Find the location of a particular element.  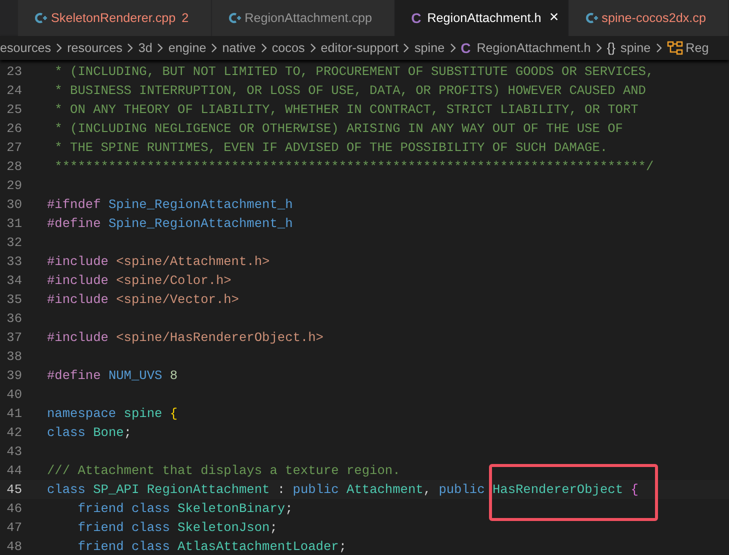

close-icon: × is located at coordinates (554, 18).